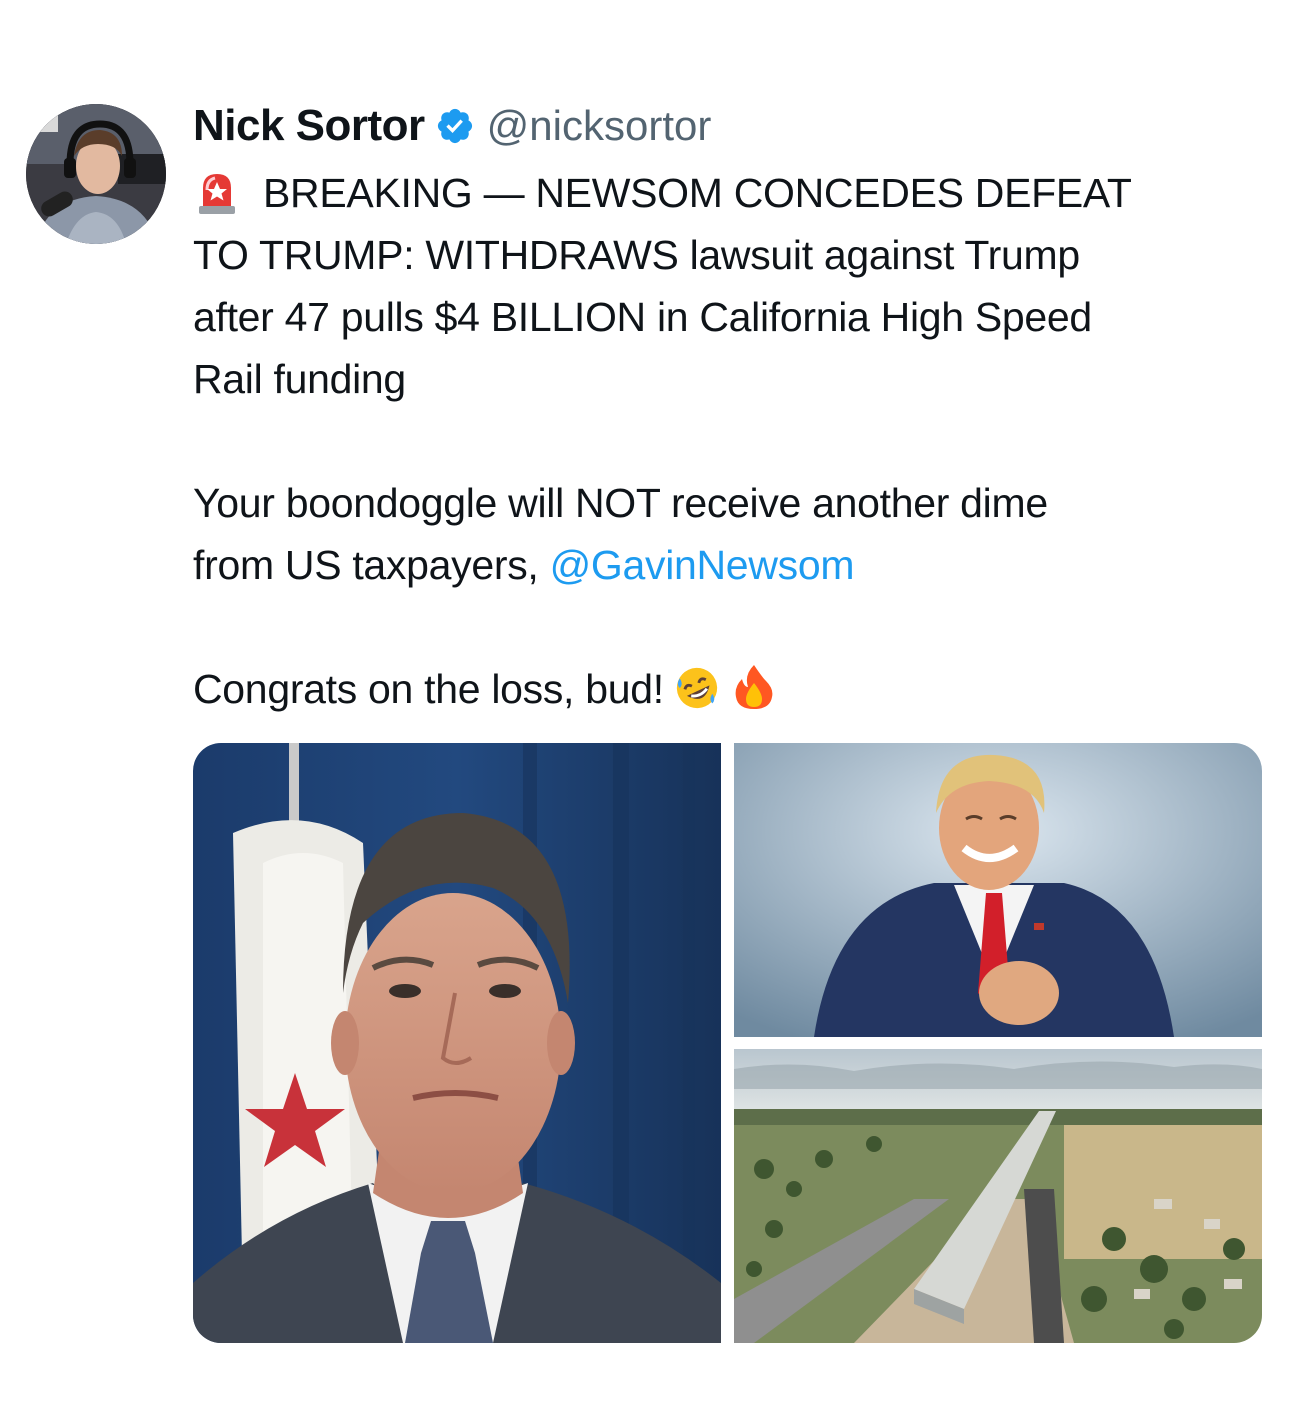  What do you see at coordinates (428, 689) in the screenshot?
I see `tweet-line-7-text: Congrats on the loss, bud!` at bounding box center [428, 689].